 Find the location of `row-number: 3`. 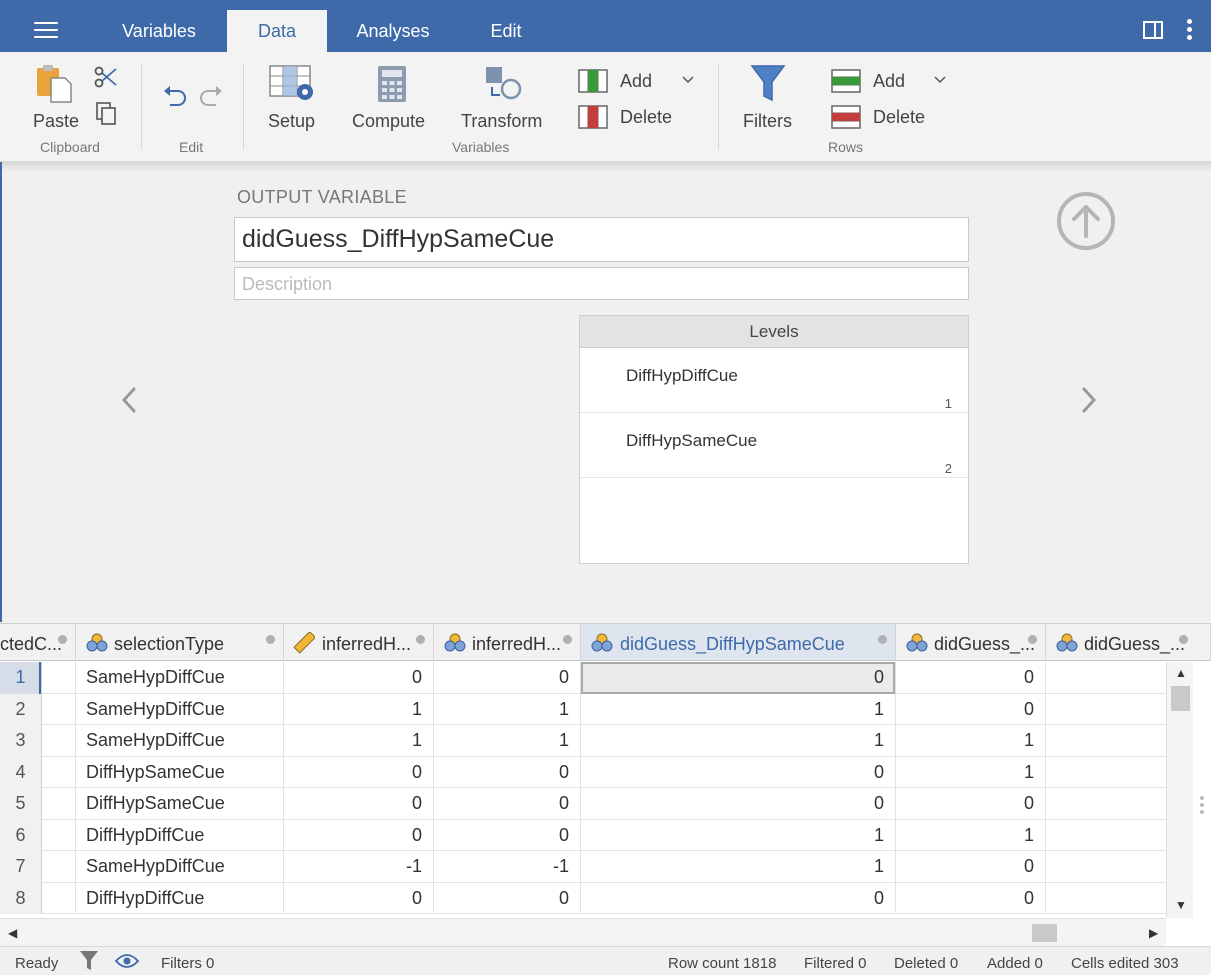

row-number: 3 is located at coordinates (21, 741).